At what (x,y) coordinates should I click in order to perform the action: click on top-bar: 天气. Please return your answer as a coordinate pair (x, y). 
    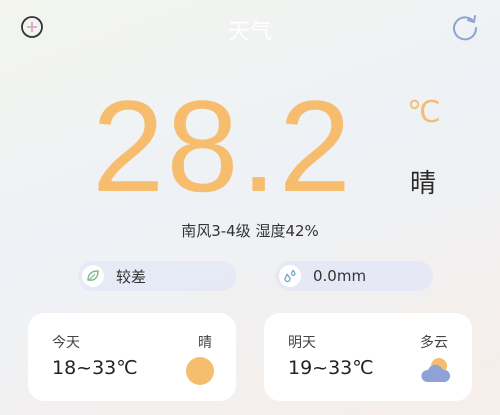
    Looking at the image, I should click on (250, 28).